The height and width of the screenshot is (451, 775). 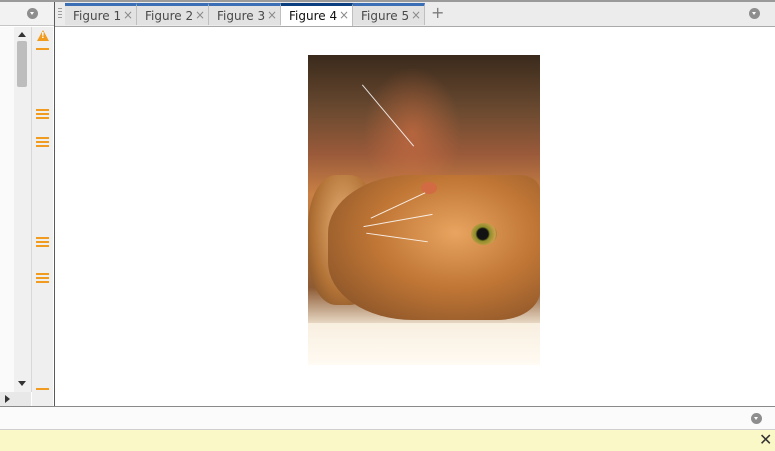 What do you see at coordinates (7, 399) in the screenshot?
I see `scroll-right-arrow-icon` at bounding box center [7, 399].